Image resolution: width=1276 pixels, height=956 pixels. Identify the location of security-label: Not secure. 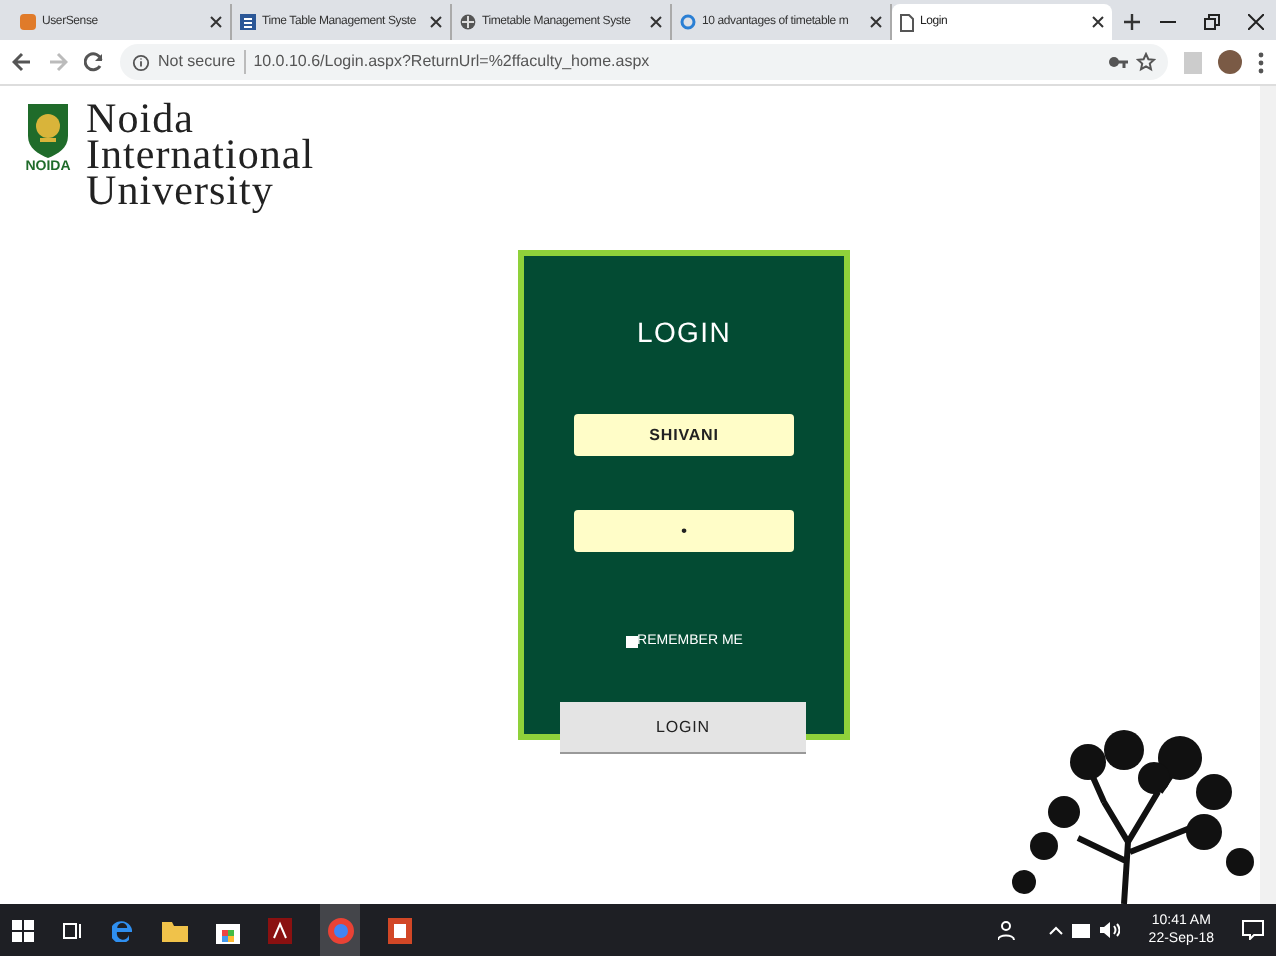
(202, 62).